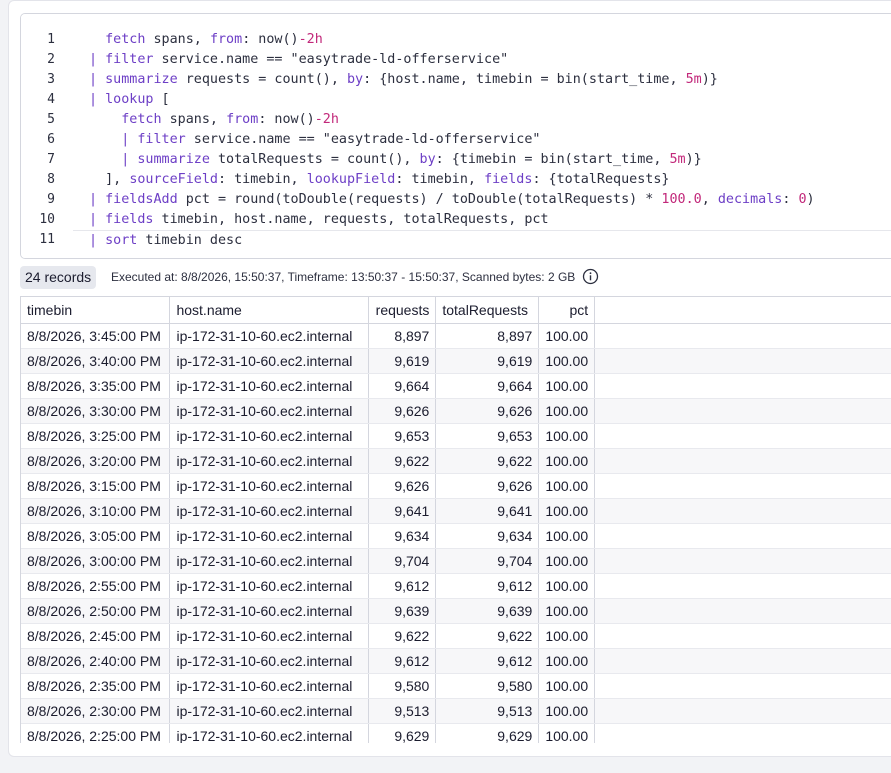 This screenshot has height=773, width=891. I want to click on cell-timebin: 8/8/2026, 3:45:00 PM, so click(96, 336).